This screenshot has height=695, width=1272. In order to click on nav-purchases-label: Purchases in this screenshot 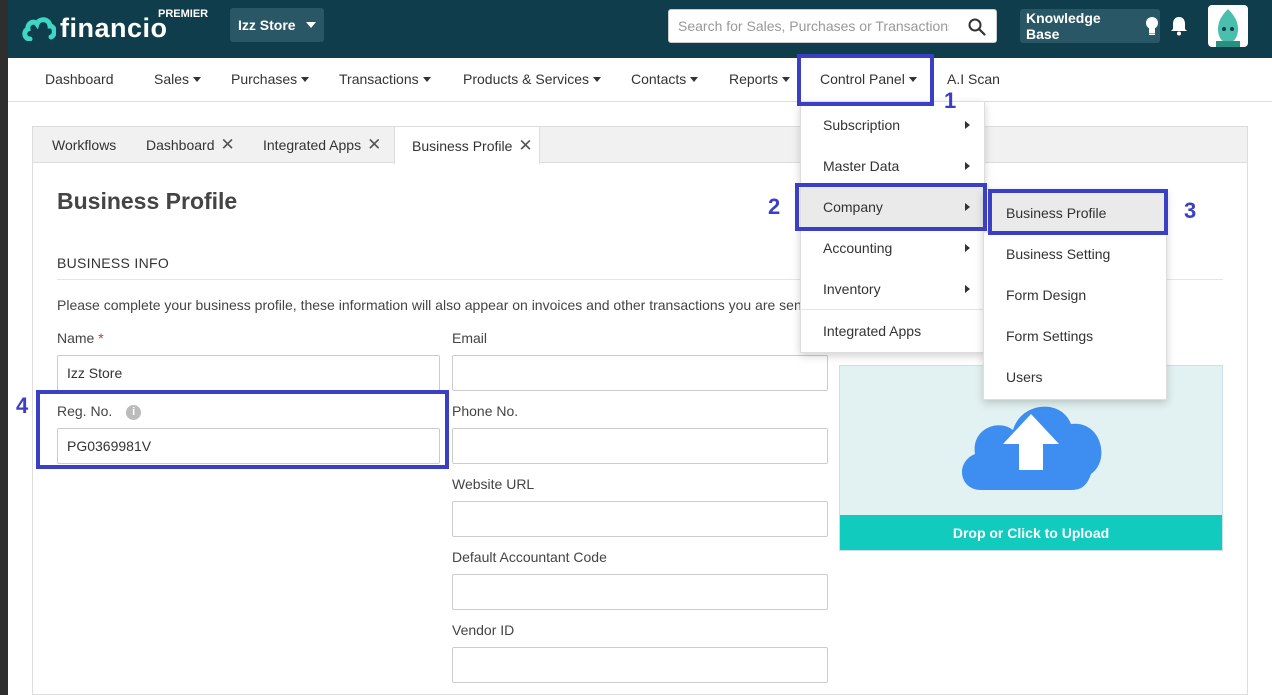, I will do `click(264, 79)`.